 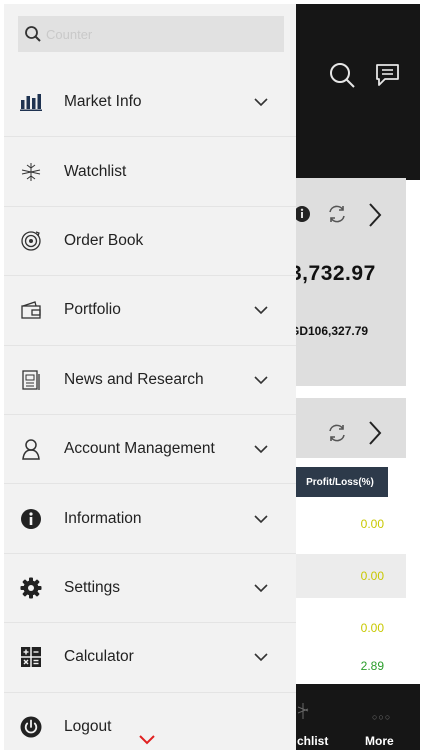 I want to click on menu-label: Information, so click(x=103, y=518).